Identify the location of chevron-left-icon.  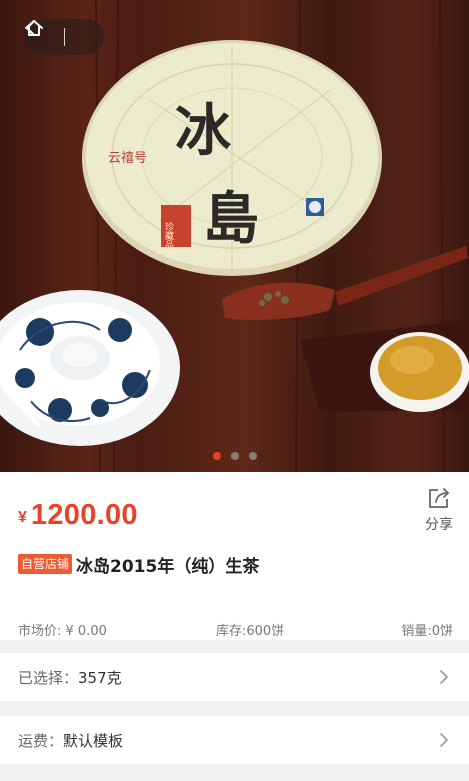
(30, 408).